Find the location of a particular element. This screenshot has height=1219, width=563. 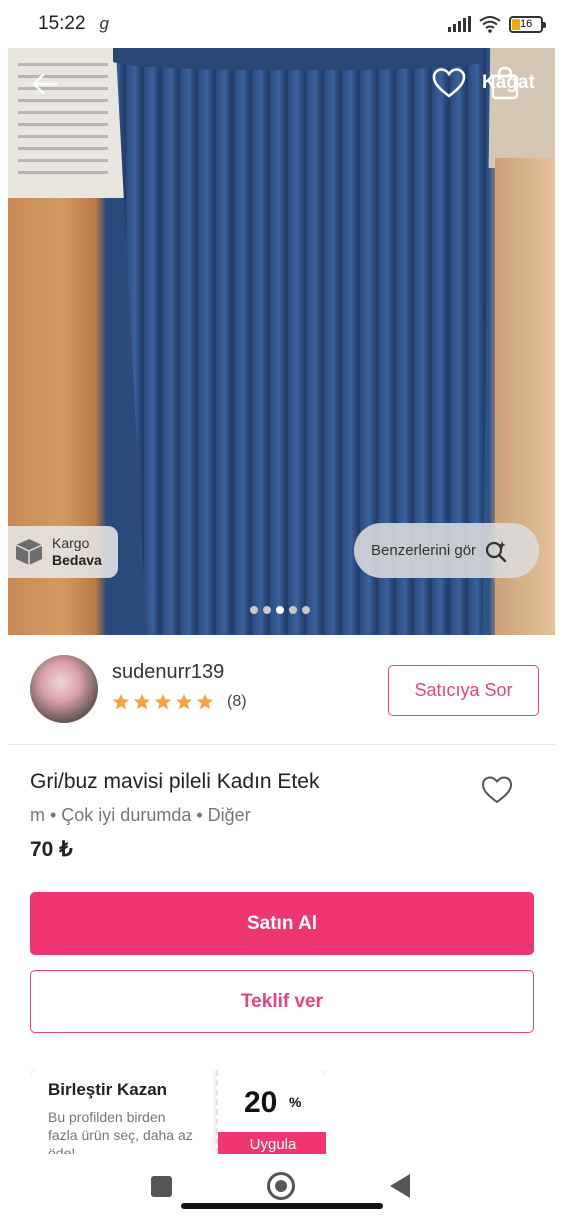

free-shipping-badge: Kargo Bedava is located at coordinates (63, 552).